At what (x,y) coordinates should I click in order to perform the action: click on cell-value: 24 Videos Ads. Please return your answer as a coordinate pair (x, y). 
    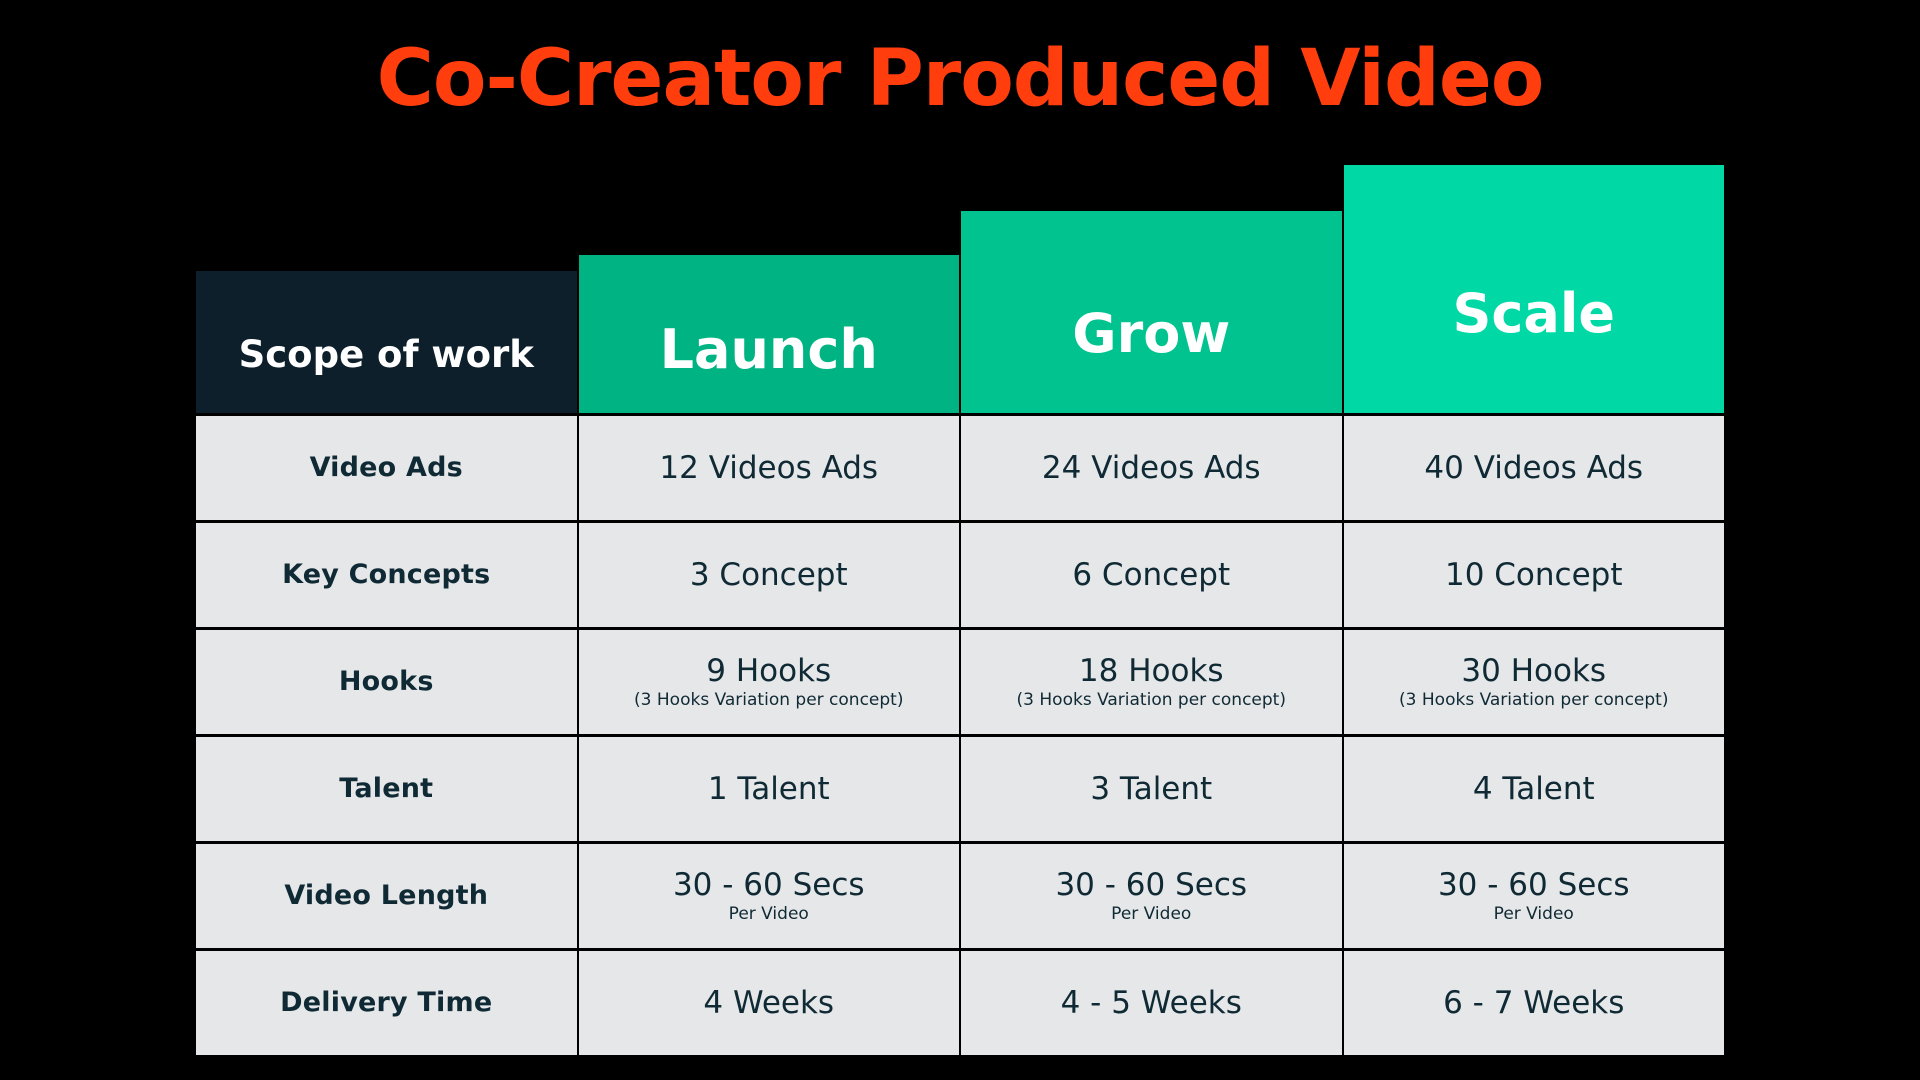
    Looking at the image, I should click on (1151, 467).